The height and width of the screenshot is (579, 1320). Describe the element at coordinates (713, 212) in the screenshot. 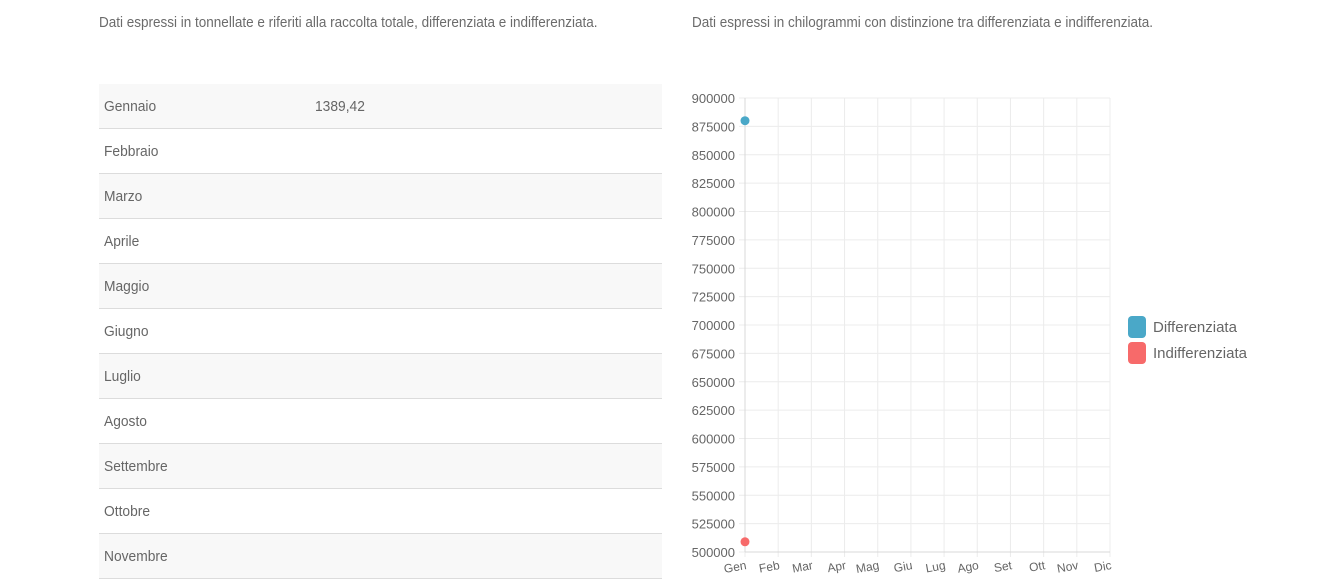

I see `y-tick-label: 800000` at that location.